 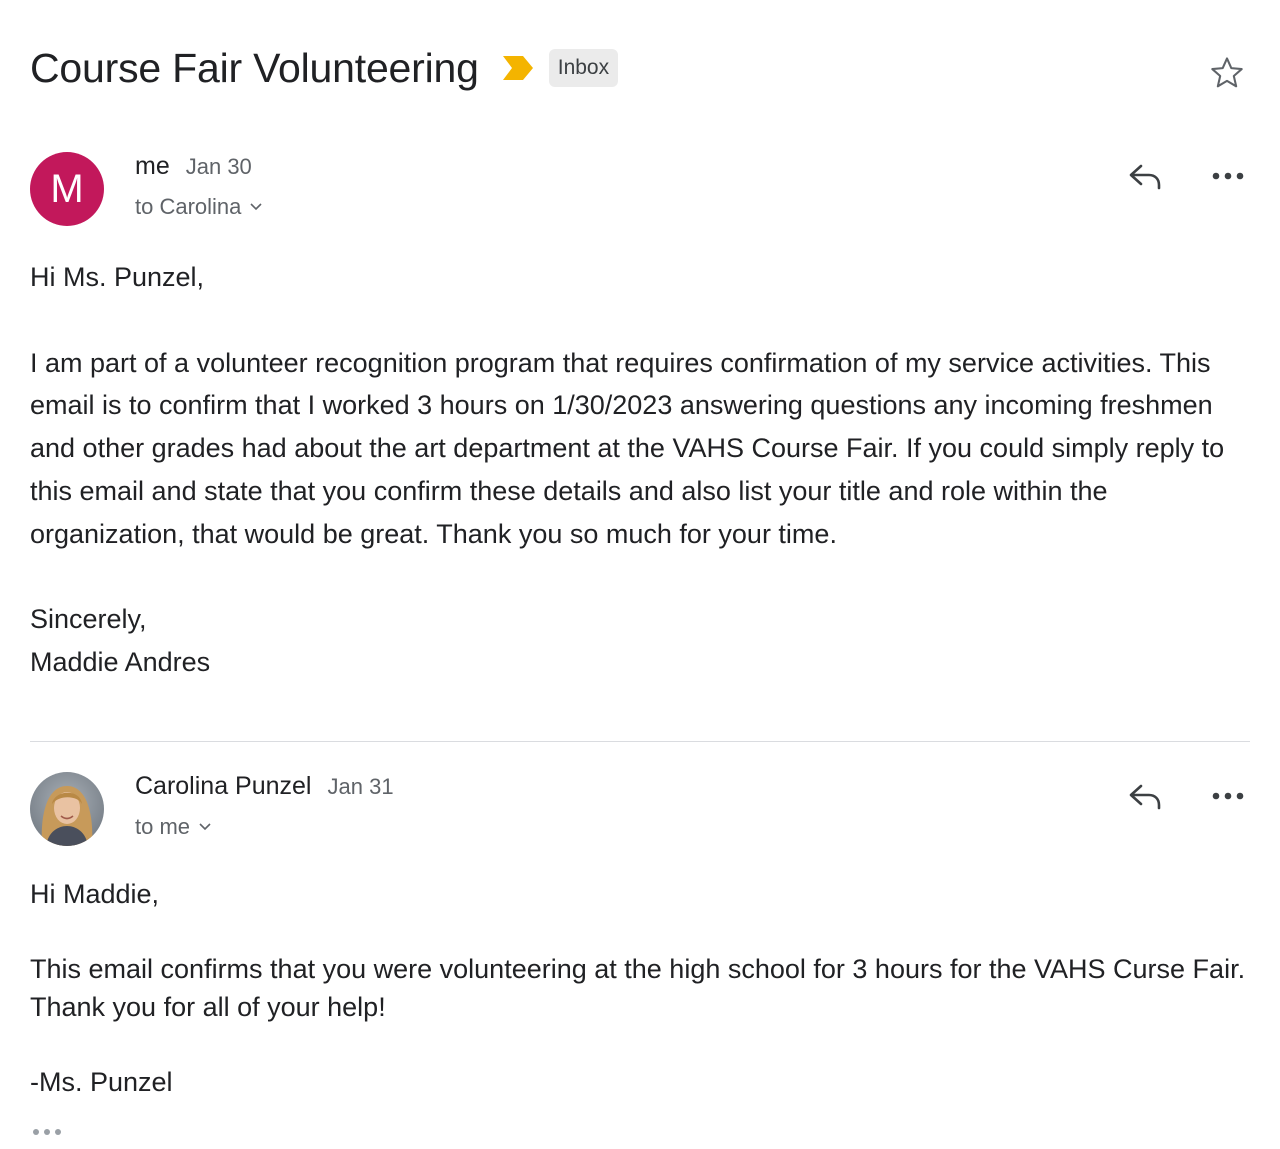 I want to click on closing: Sincerely,, so click(x=88, y=619).